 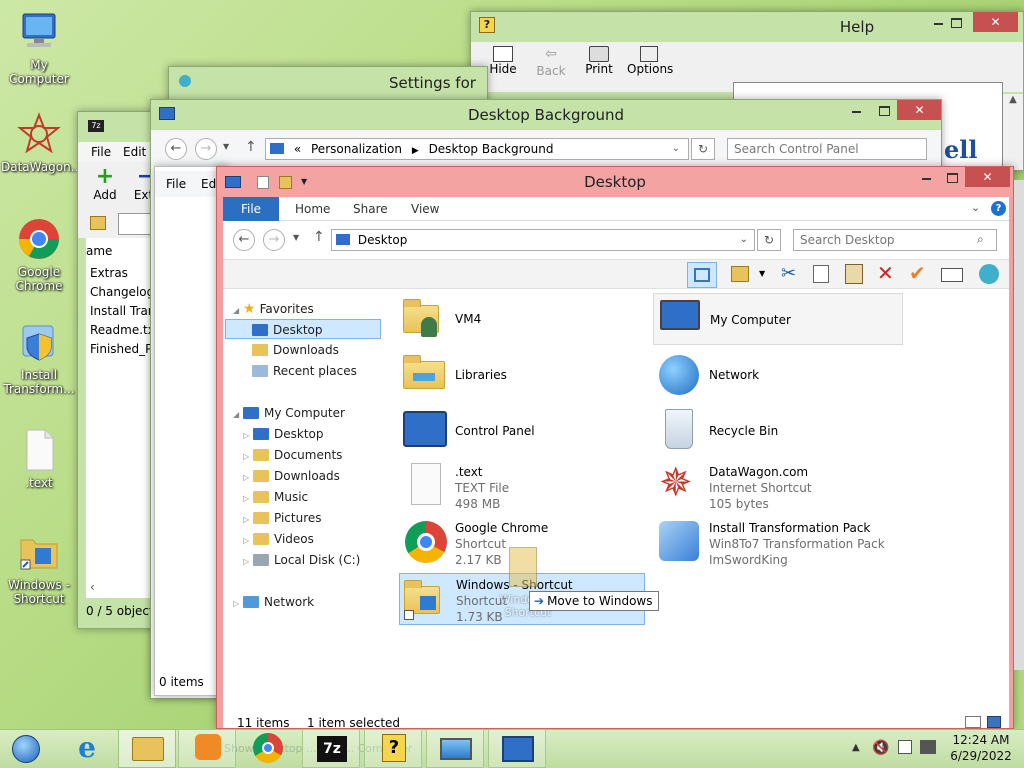 What do you see at coordinates (296, 237) in the screenshot?
I see `explorer-recent-dropdown: ▼` at bounding box center [296, 237].